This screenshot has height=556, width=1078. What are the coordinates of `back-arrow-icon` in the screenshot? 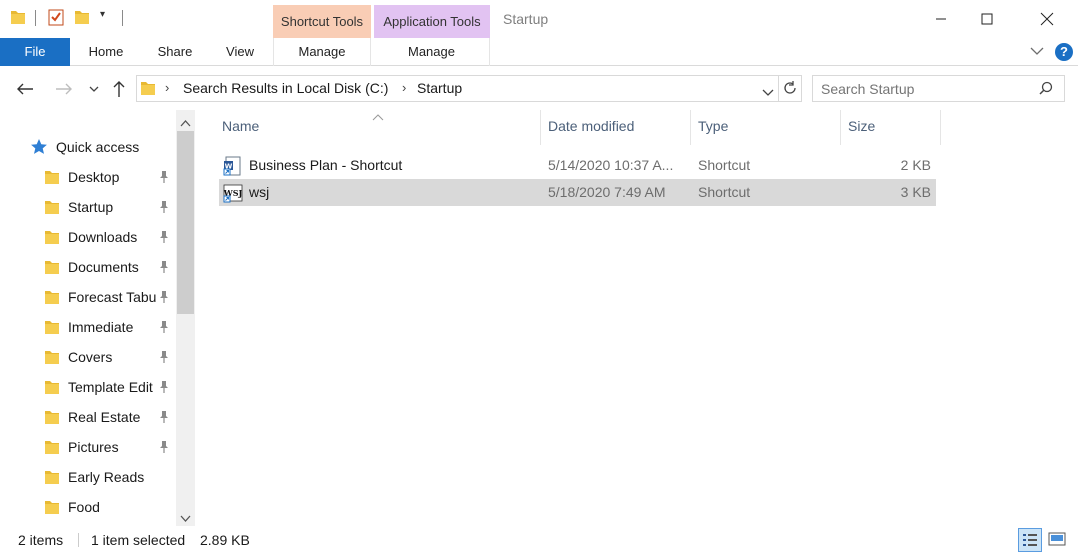 It's located at (25, 89).